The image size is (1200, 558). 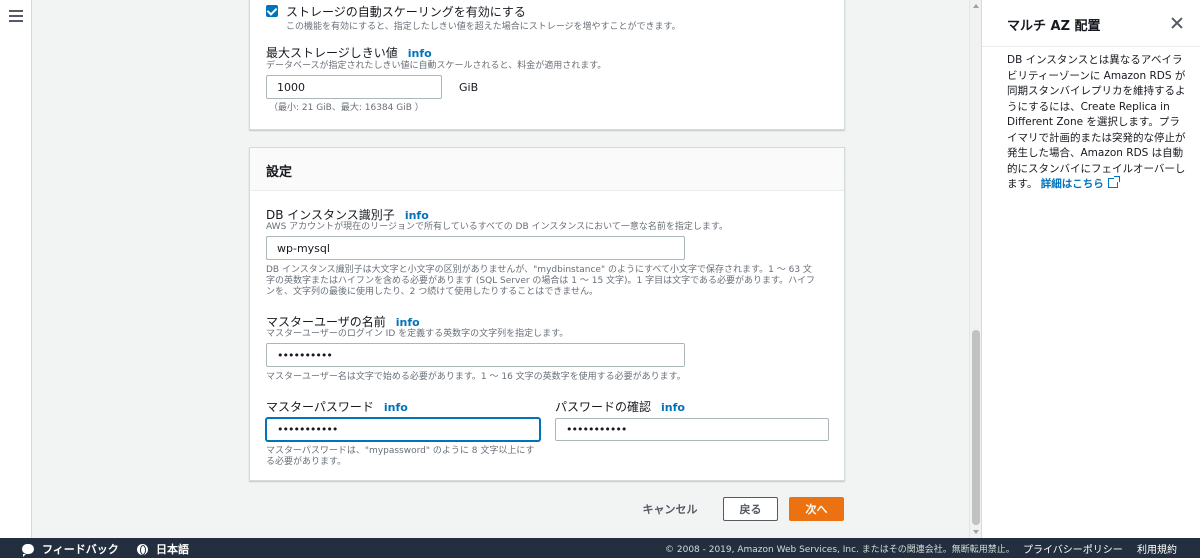 What do you see at coordinates (750, 509) in the screenshot?
I see `back-button: 戻る` at bounding box center [750, 509].